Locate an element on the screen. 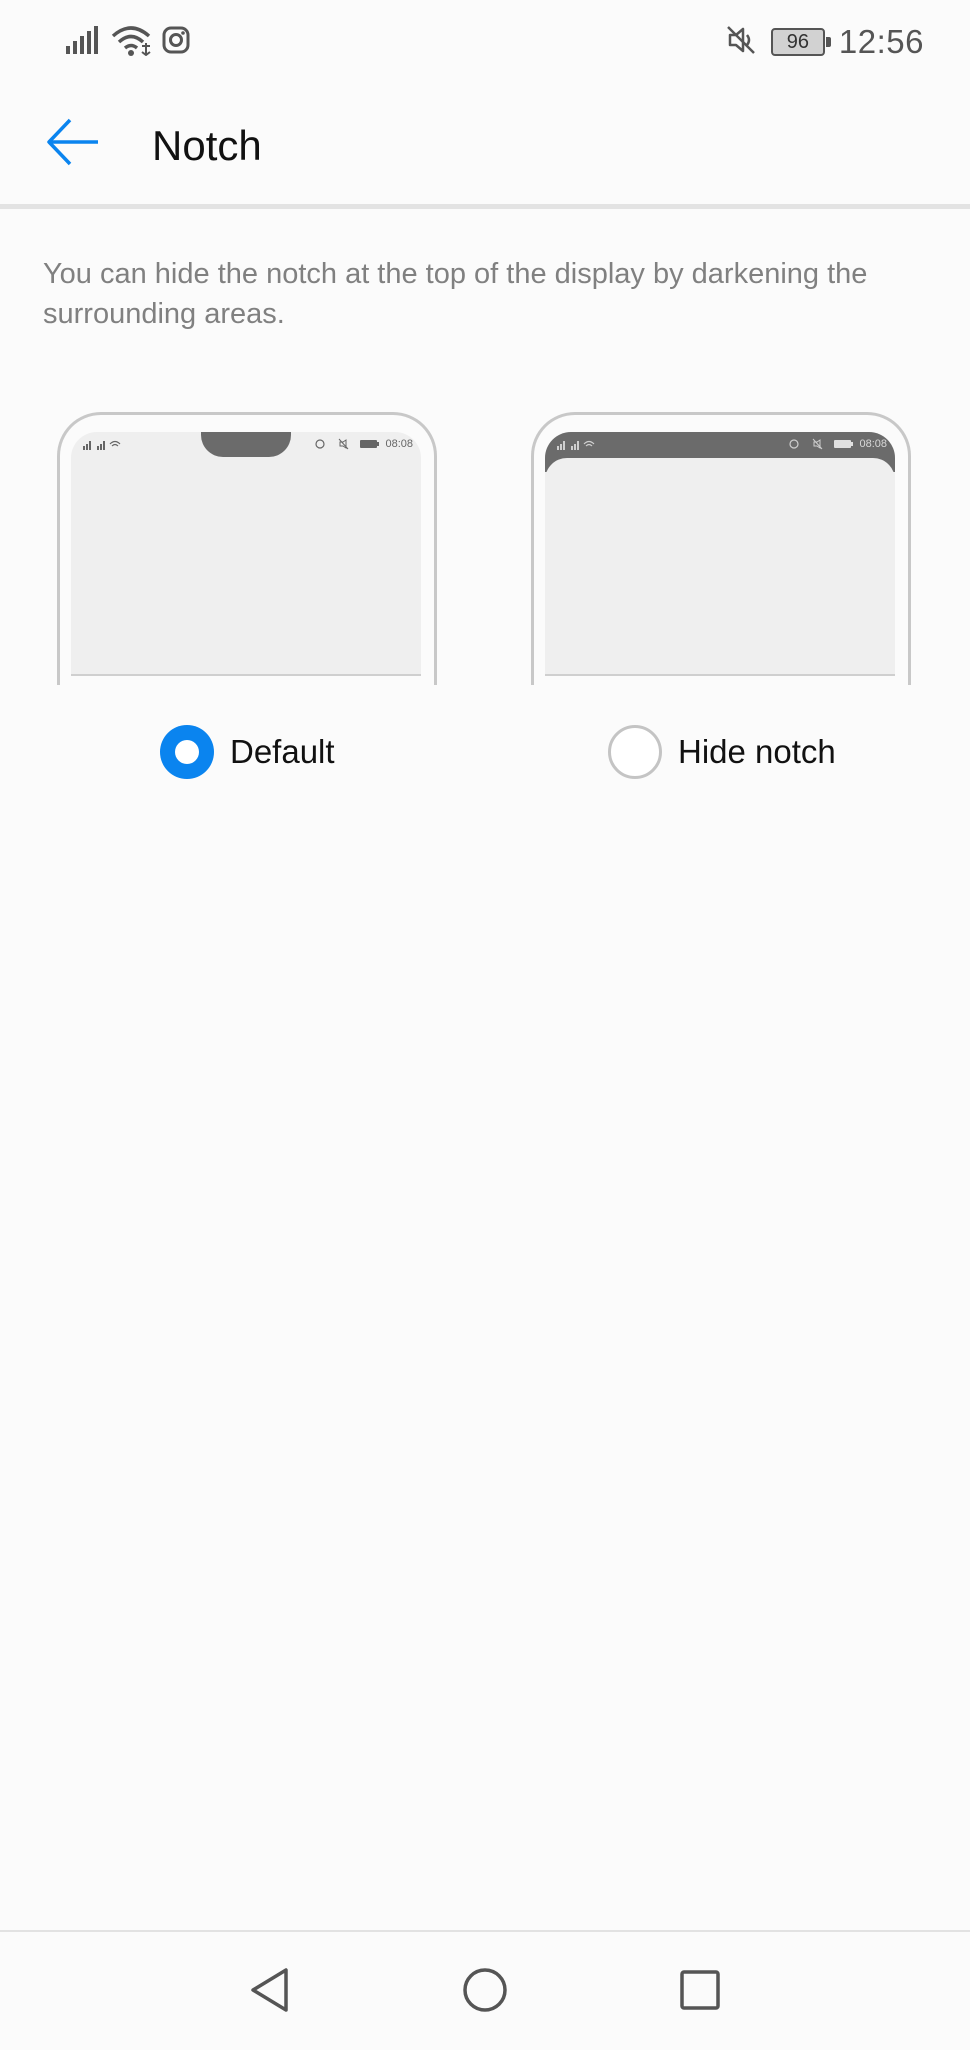  wifi-icon is located at coordinates (131, 42).